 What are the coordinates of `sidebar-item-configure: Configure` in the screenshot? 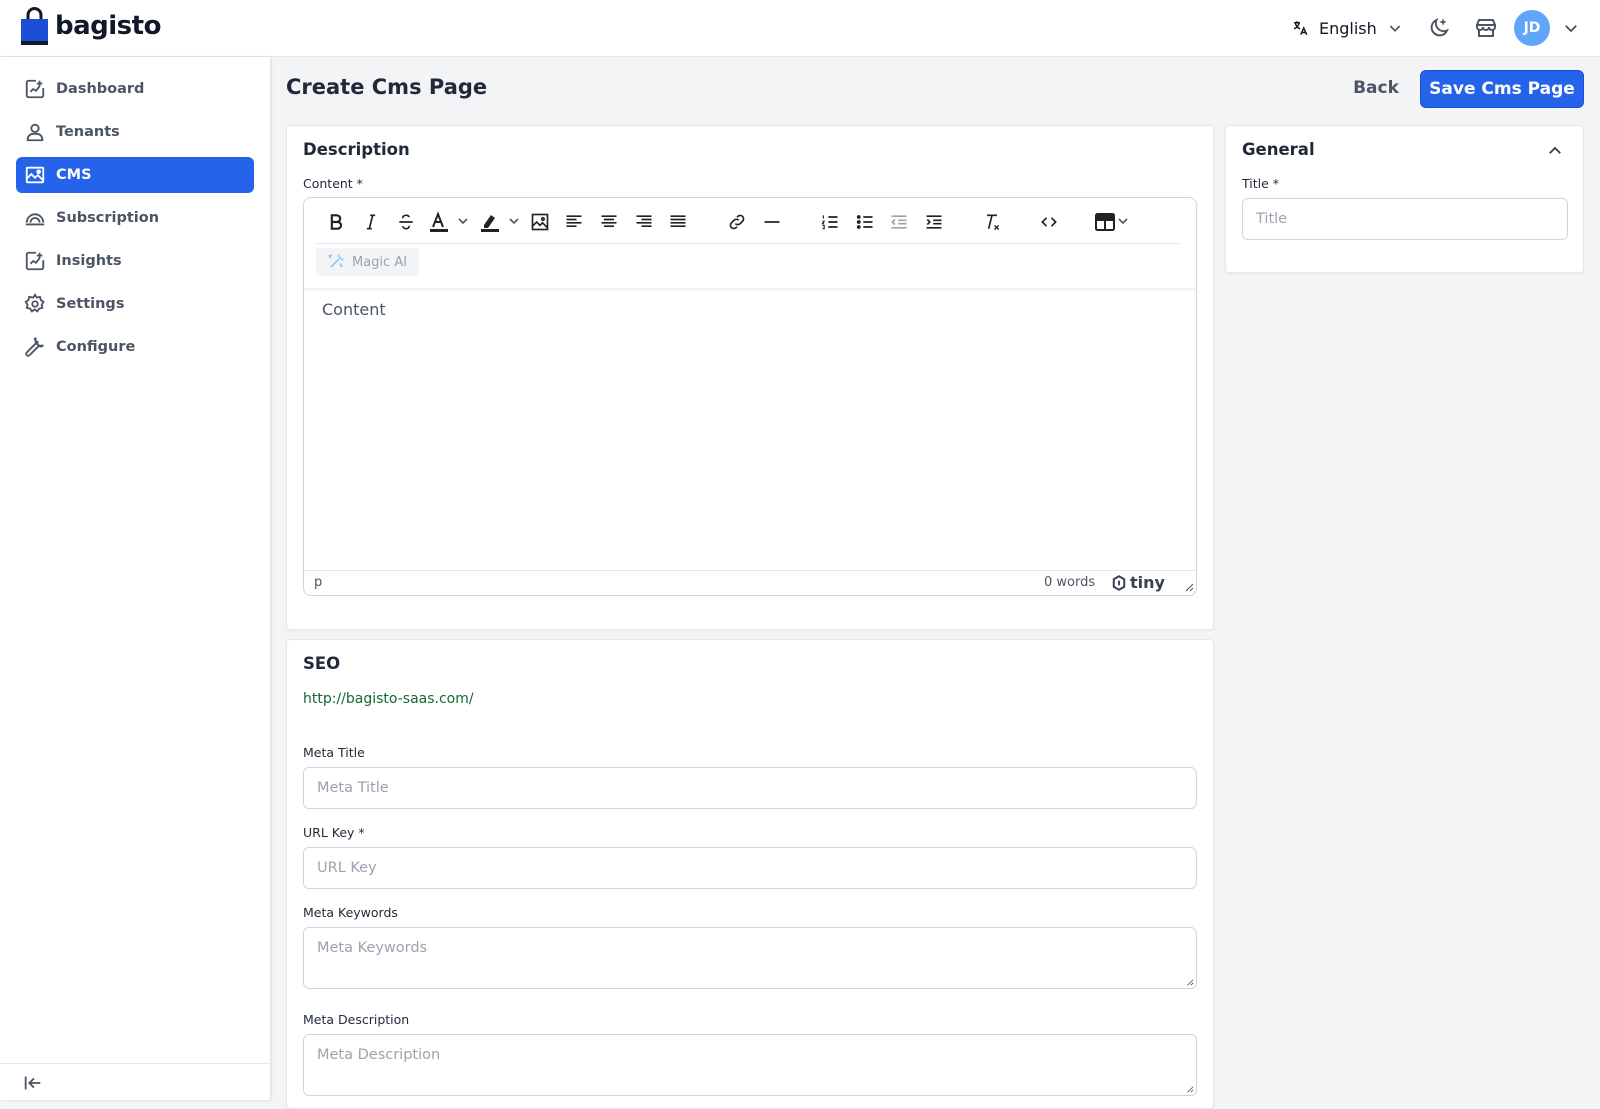 It's located at (135, 347).